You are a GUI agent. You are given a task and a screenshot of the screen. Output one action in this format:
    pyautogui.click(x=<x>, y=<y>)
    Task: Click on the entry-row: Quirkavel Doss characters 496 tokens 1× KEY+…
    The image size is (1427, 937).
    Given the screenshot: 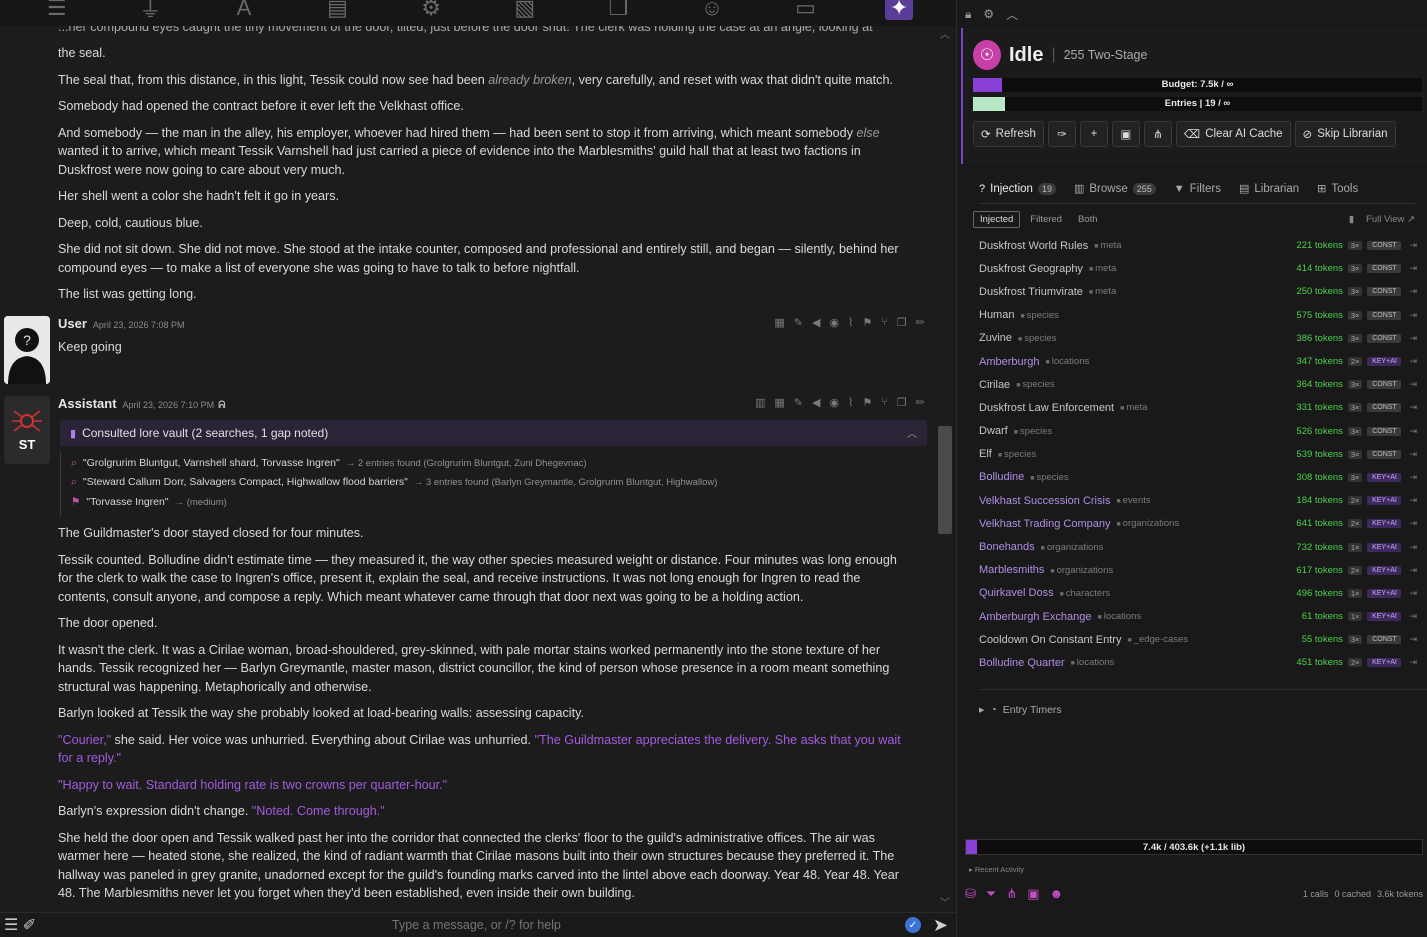 What is the action you would take?
    pyautogui.click(x=1198, y=593)
    